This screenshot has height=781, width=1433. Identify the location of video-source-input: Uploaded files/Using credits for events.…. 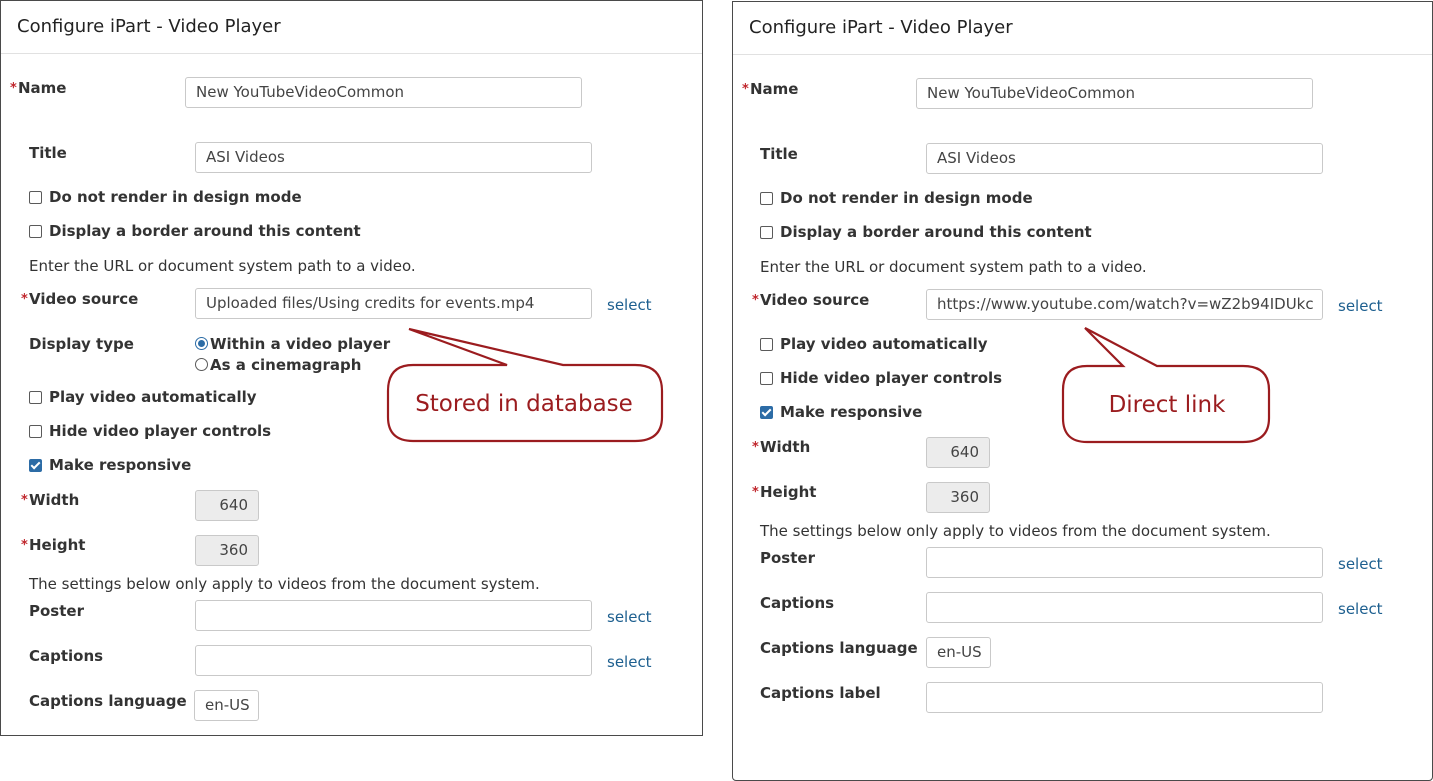
(393, 303).